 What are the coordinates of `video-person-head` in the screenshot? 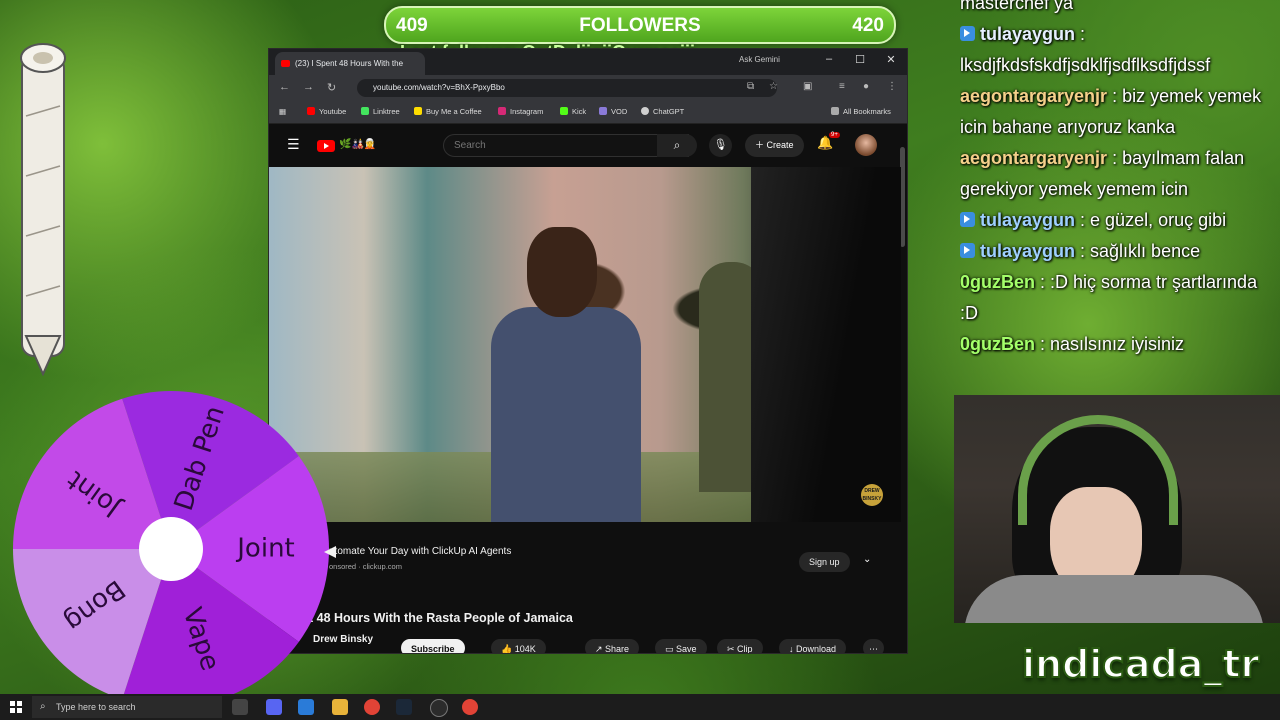 It's located at (562, 272).